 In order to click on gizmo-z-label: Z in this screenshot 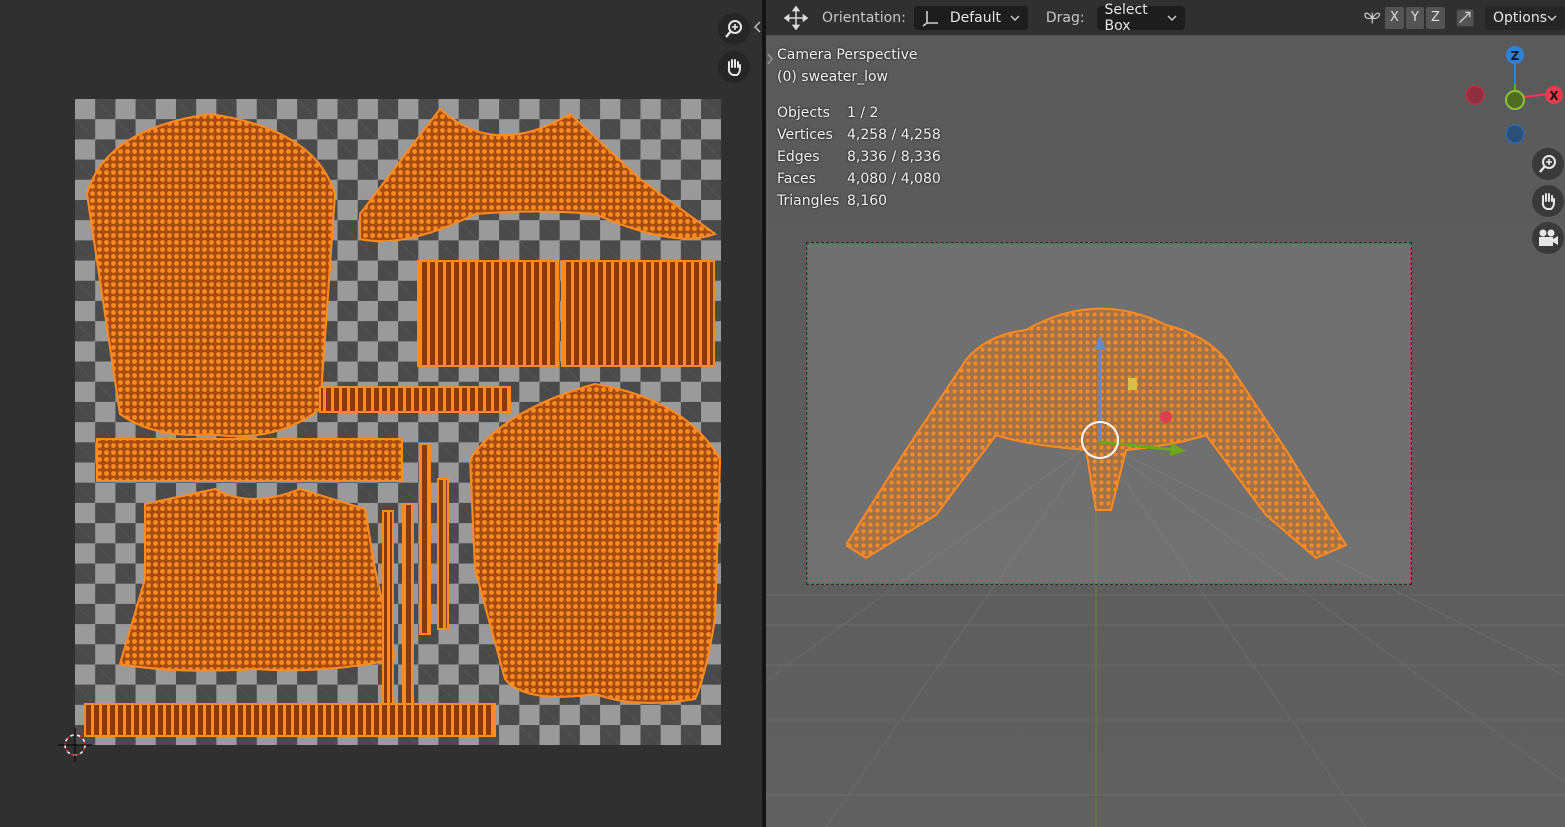, I will do `click(1515, 56)`.